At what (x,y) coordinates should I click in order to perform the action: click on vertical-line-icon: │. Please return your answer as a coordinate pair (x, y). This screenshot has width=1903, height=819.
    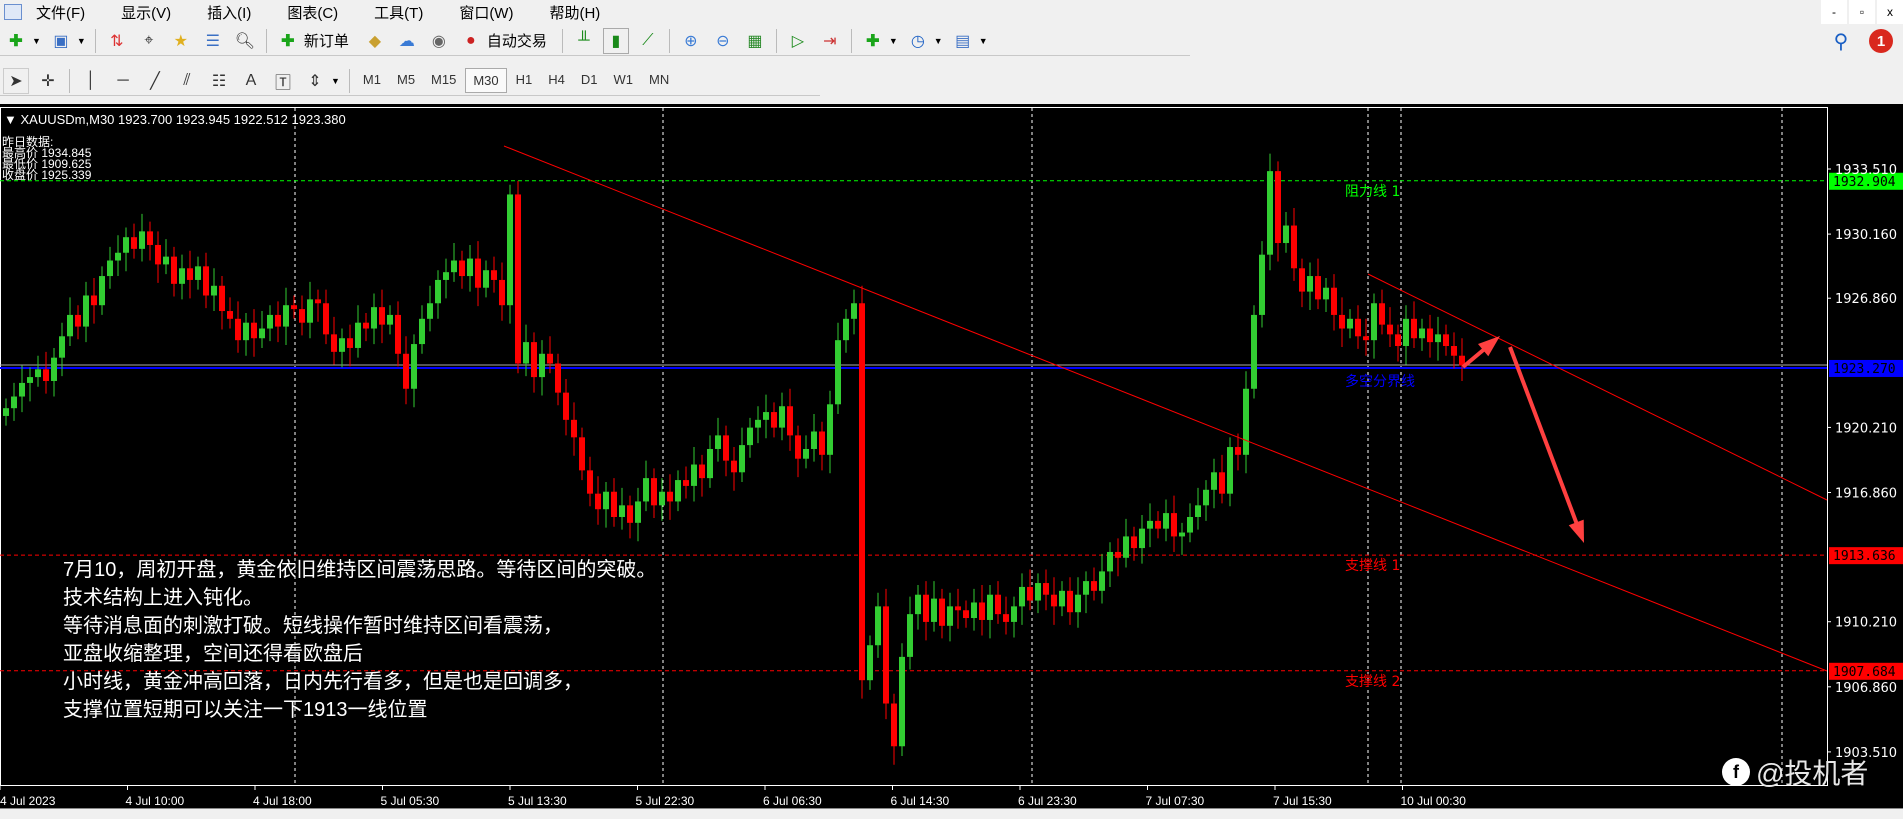
    Looking at the image, I should click on (91, 81).